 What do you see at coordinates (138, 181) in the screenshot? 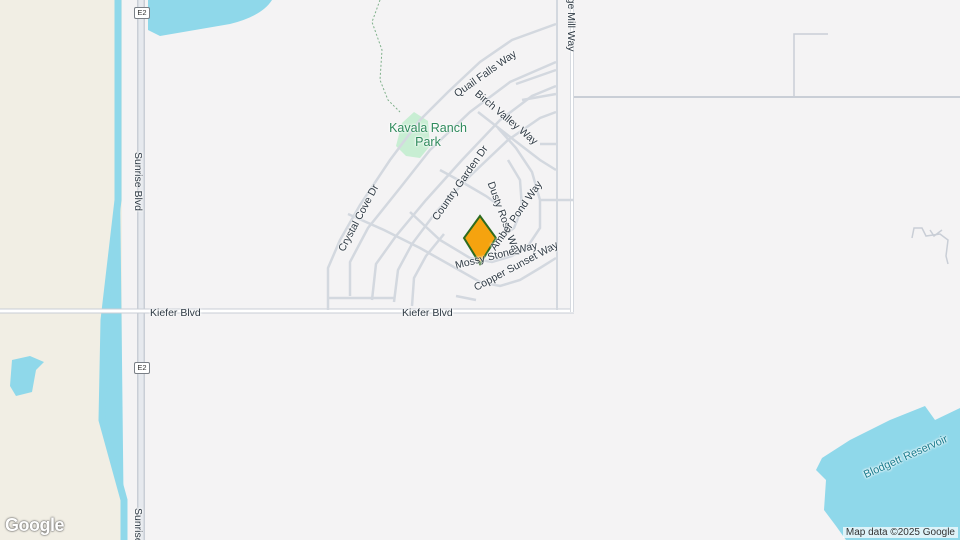
I see `road-label-sunrise-blvd: Sunrise Blvd` at bounding box center [138, 181].